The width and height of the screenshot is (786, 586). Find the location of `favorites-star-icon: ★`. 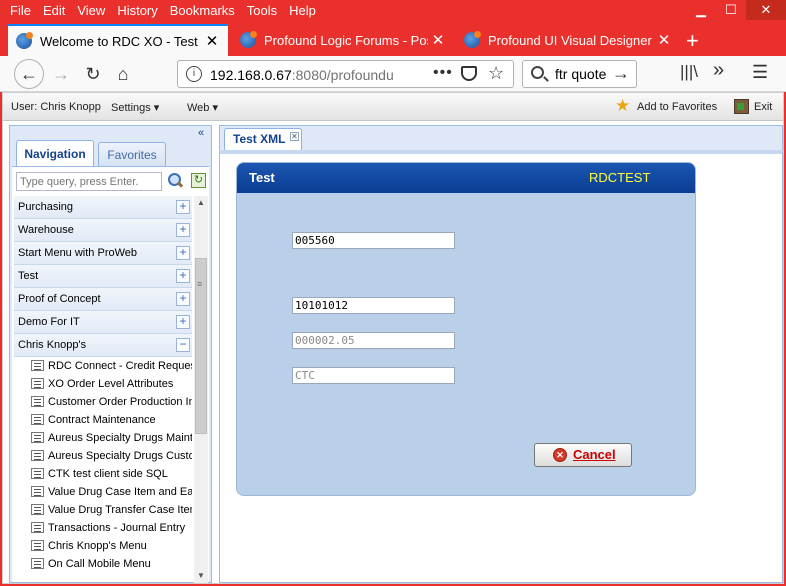

favorites-star-icon: ★ is located at coordinates (623, 105).